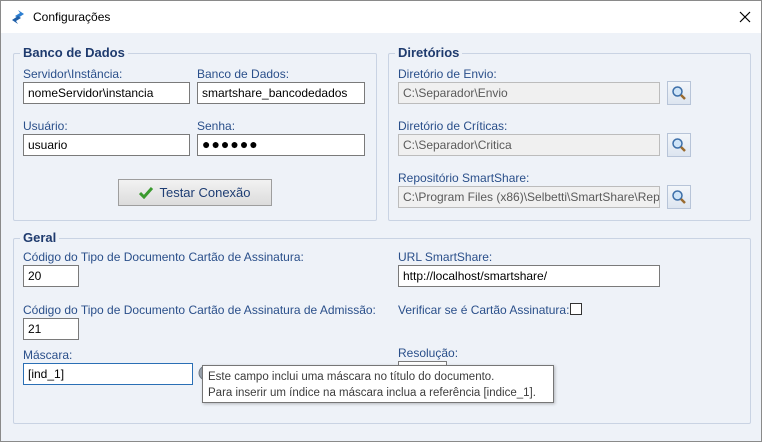 The height and width of the screenshot is (442, 762). What do you see at coordinates (576, 309) in the screenshot?
I see `verify-card-checkbox` at bounding box center [576, 309].